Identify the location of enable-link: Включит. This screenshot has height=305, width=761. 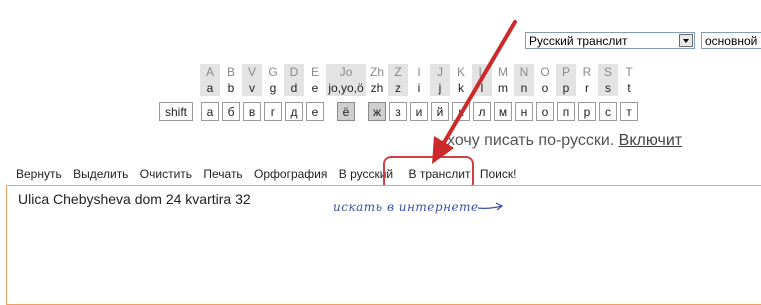
(650, 140).